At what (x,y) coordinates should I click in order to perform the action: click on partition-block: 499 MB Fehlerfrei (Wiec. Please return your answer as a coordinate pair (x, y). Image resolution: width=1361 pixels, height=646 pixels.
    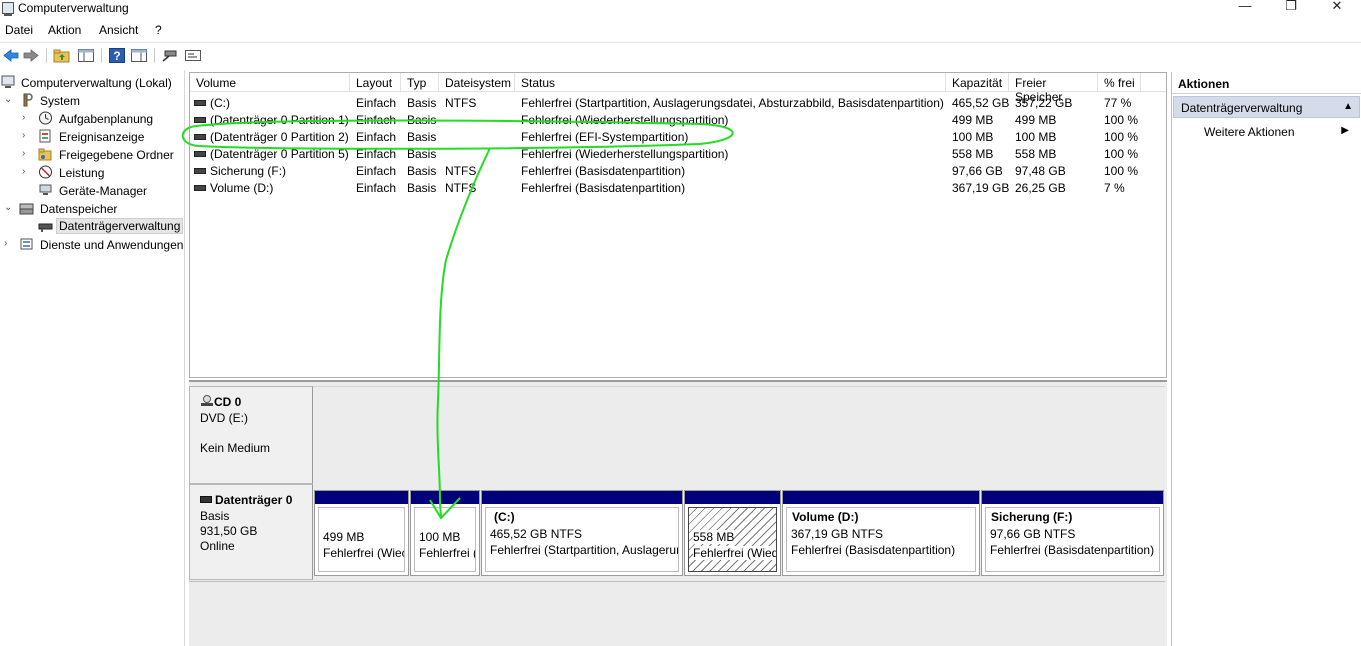
    Looking at the image, I should click on (361, 533).